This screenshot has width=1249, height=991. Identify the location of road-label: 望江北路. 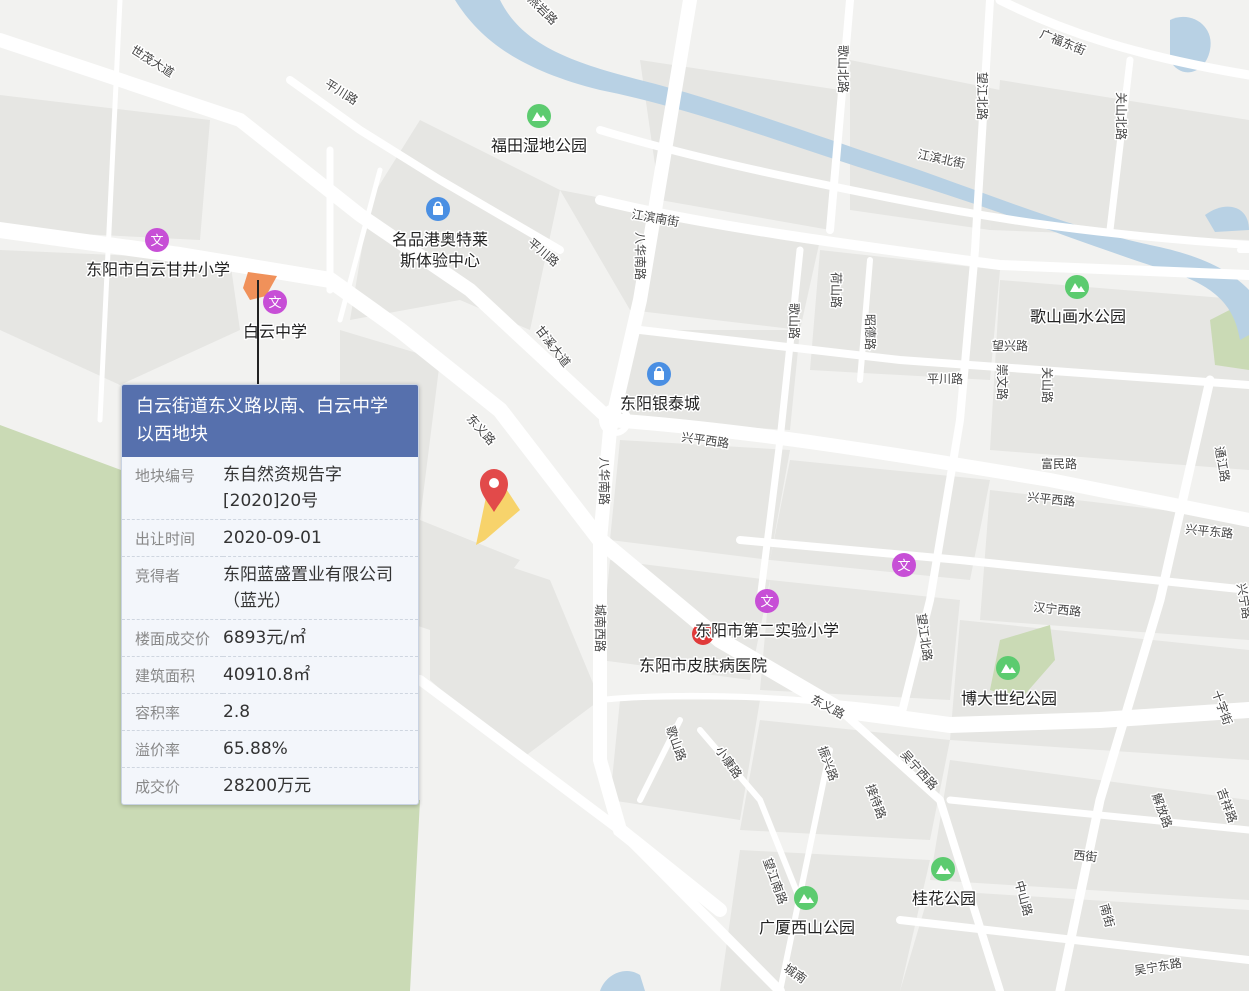
(982, 96).